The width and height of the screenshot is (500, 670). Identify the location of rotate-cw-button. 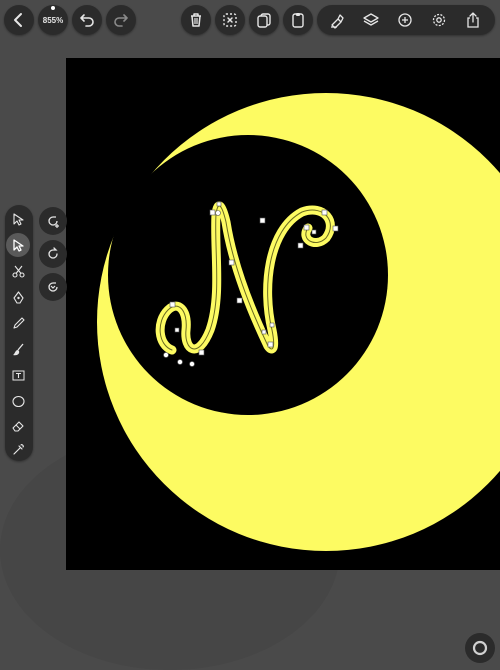
(53, 254).